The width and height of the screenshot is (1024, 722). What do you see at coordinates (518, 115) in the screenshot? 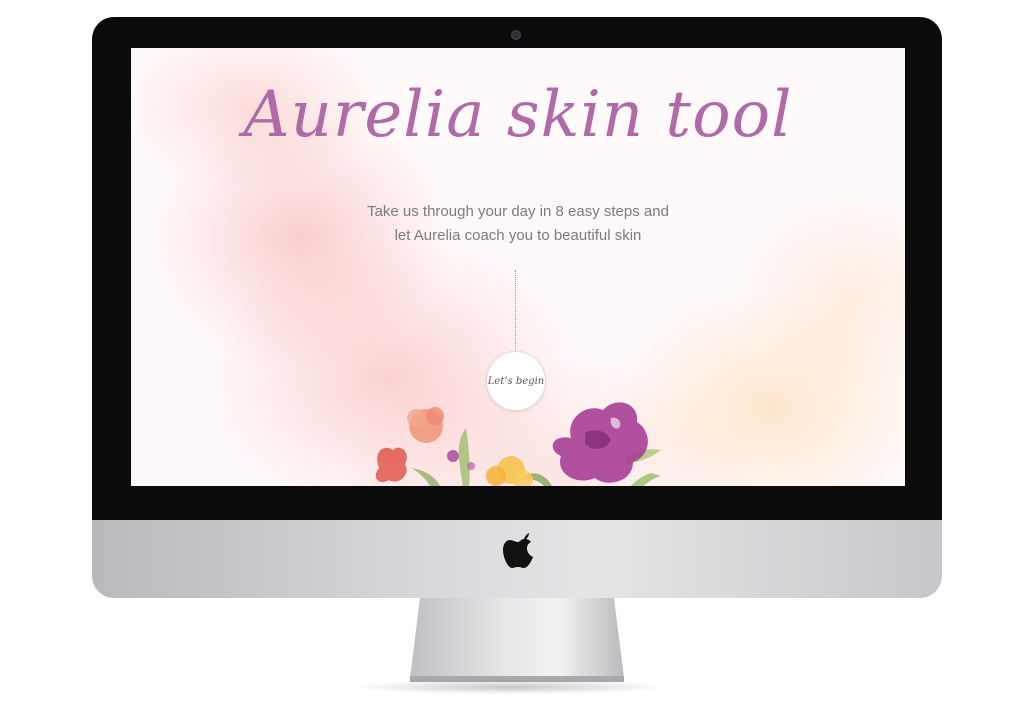
I see `page-title: Aurelia skin tool` at bounding box center [518, 115].